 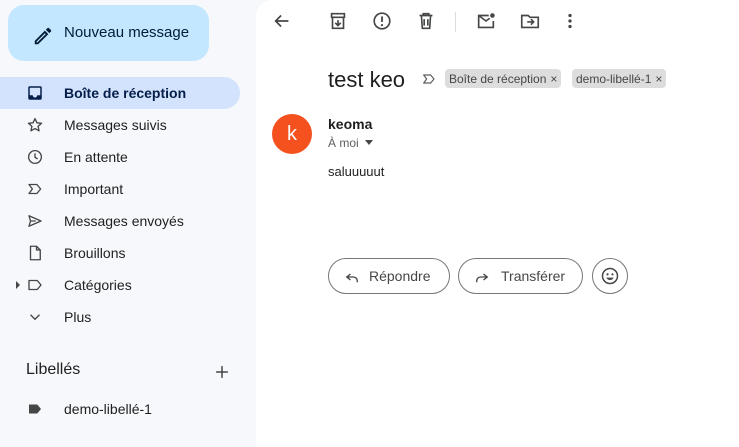 I want to click on sidebar-item-label: En attente, so click(x=96, y=157).